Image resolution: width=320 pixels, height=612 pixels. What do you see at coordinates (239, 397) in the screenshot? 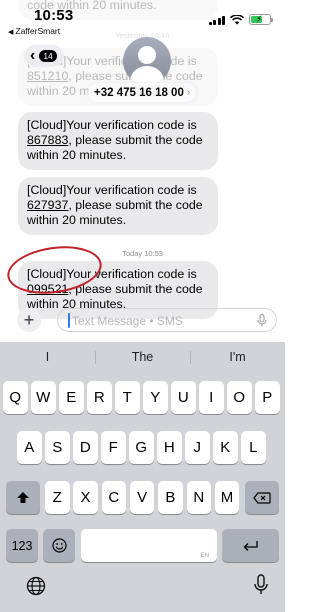
I see `key-o: O` at bounding box center [239, 397].